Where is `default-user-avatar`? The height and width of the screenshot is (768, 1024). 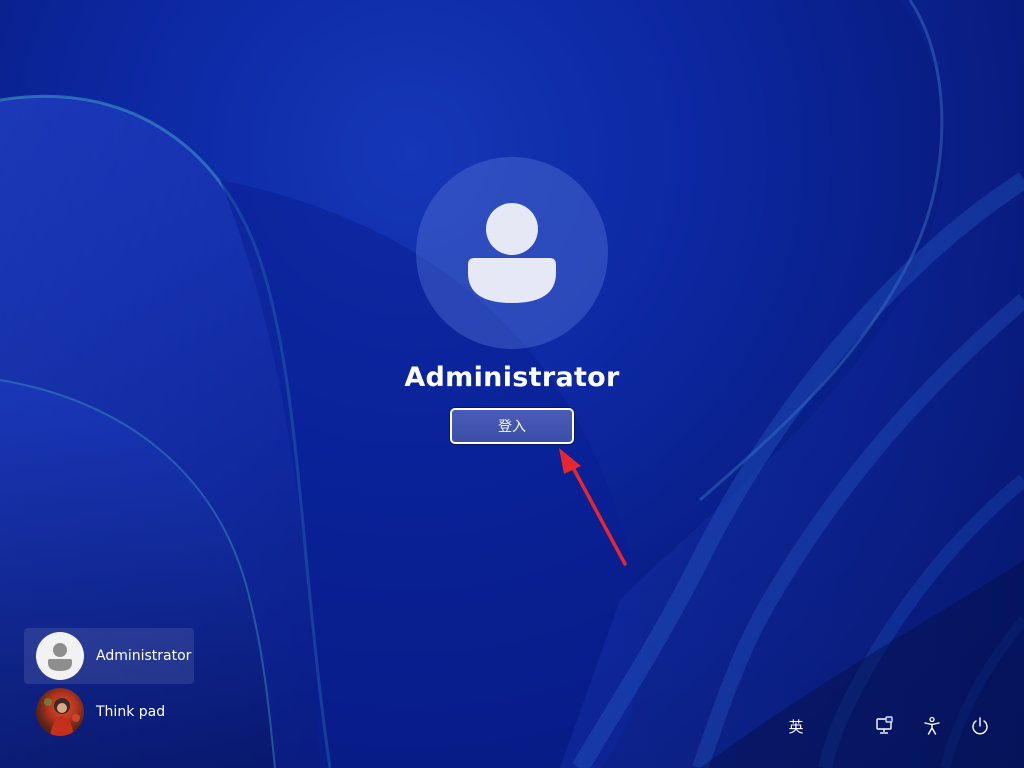 default-user-avatar is located at coordinates (60, 656).